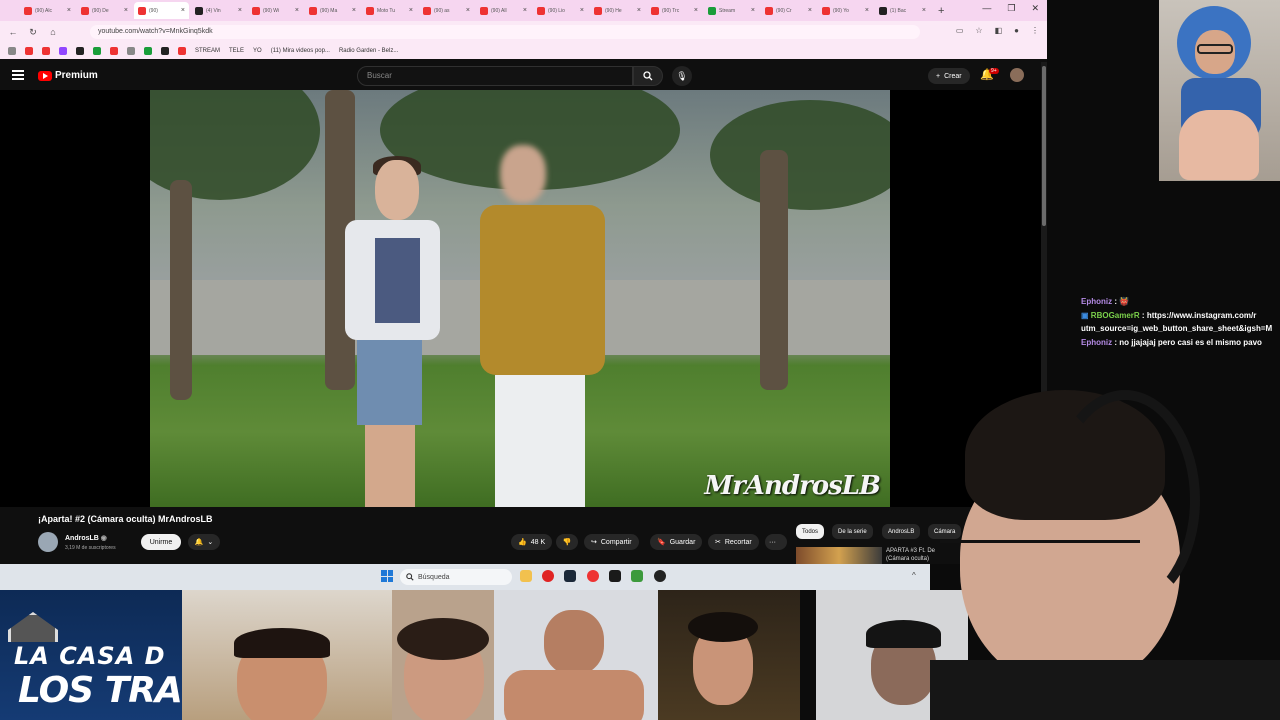  Describe the element at coordinates (733, 542) in the screenshot. I see `clip-button: ✂ Recortar` at that location.